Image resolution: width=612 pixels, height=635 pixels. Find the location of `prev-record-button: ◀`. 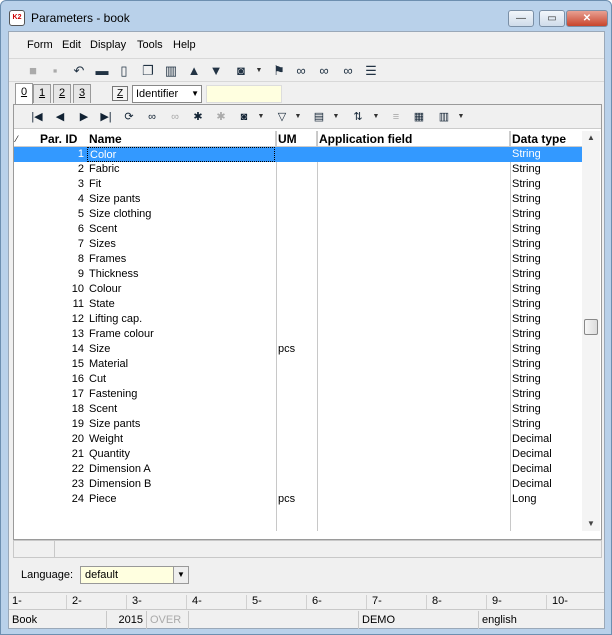

prev-record-button: ◀ is located at coordinates (60, 117).